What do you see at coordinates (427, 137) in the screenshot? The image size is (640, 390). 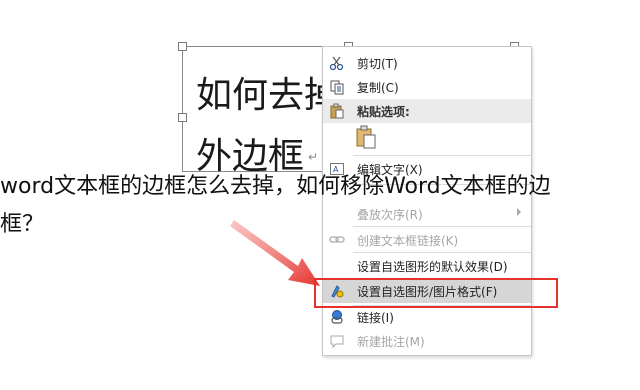 I see `menu-item-paste-keep-text` at bounding box center [427, 137].